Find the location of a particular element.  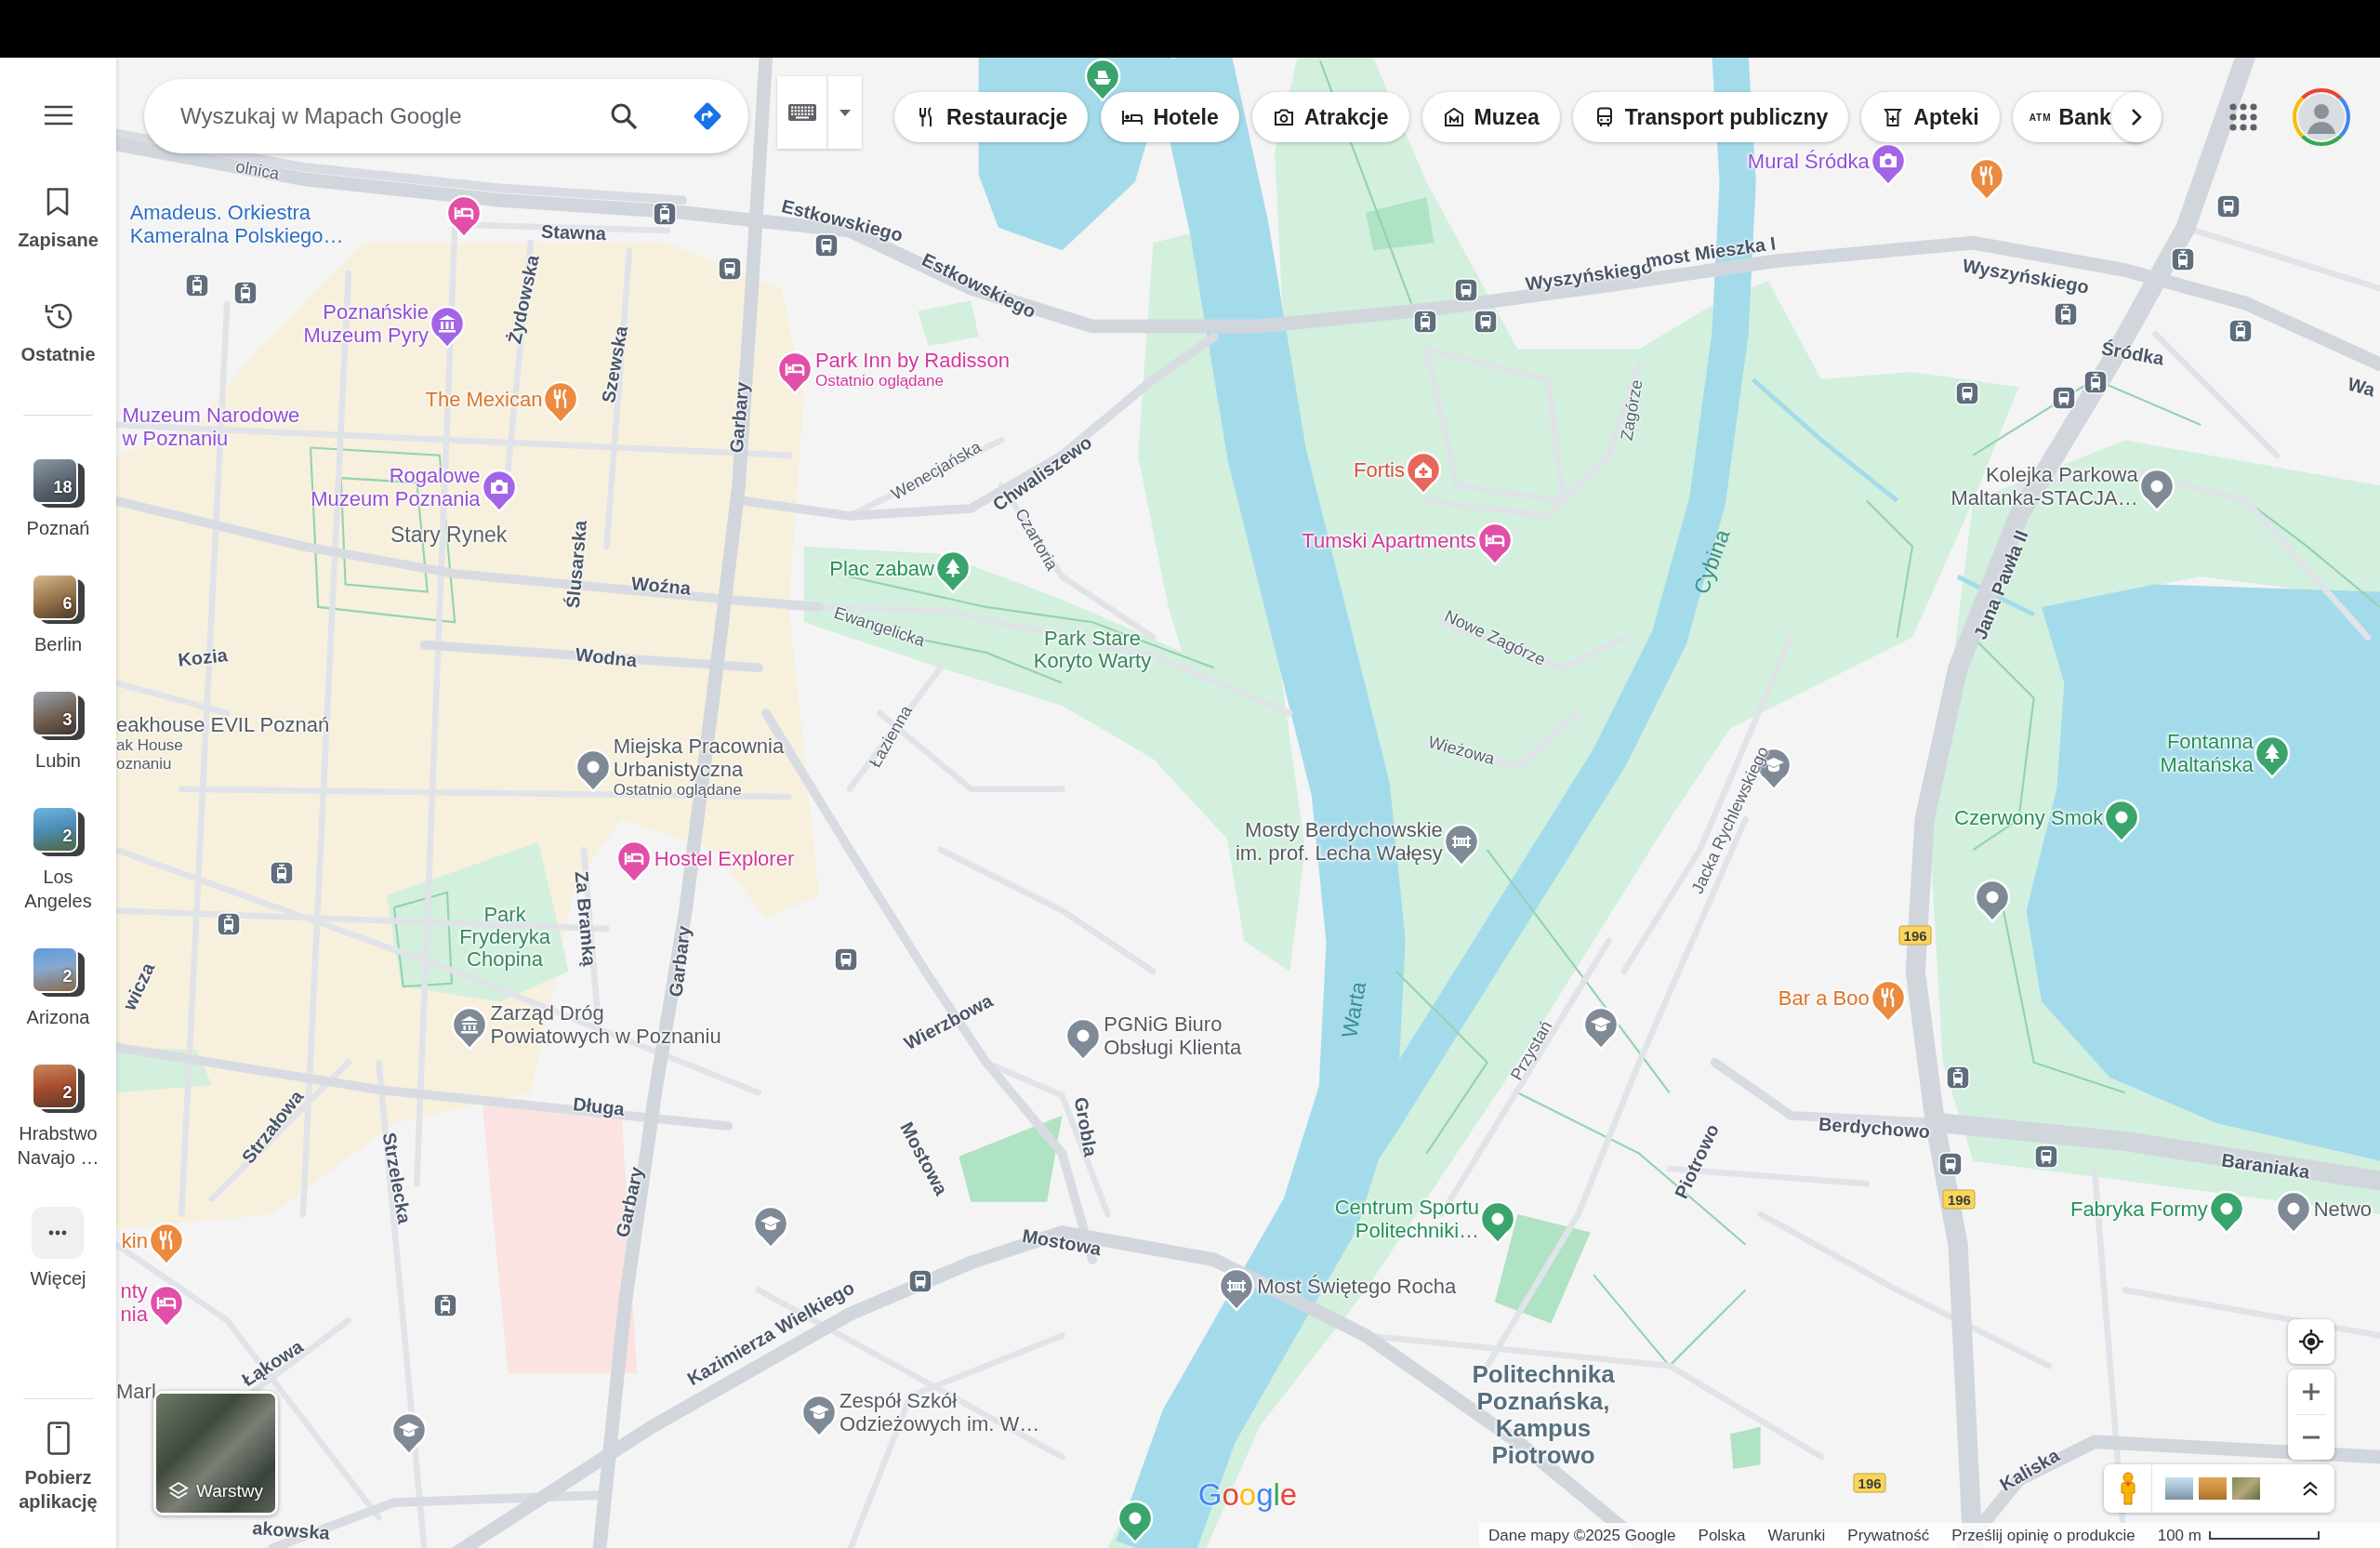

footer-link: Polska is located at coordinates (1722, 1535).